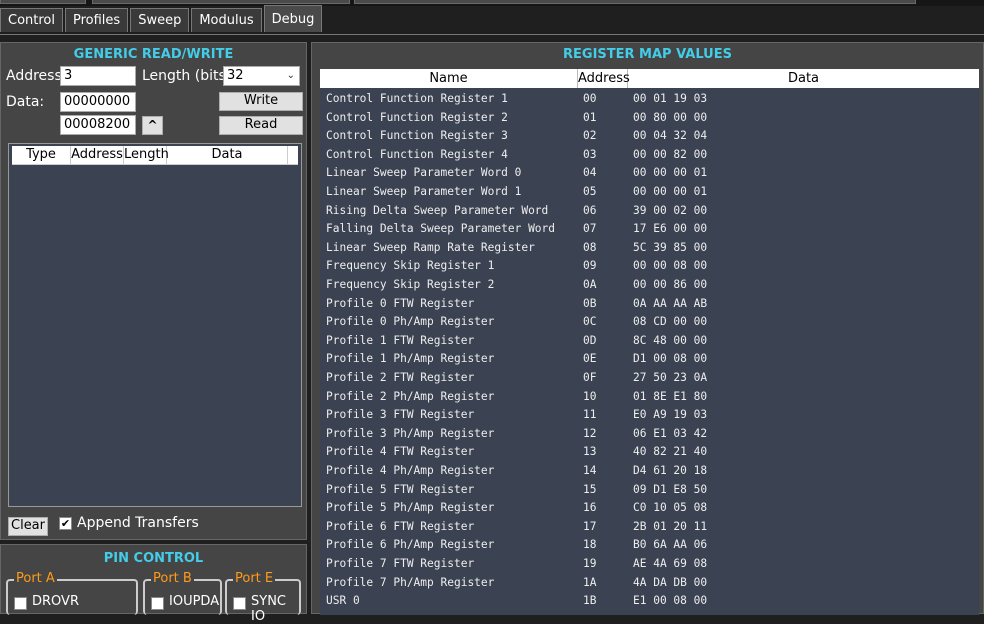  Describe the element at coordinates (424, 191) in the screenshot. I see `register-name-cell: Linear Sweep Parameter Word 1` at that location.